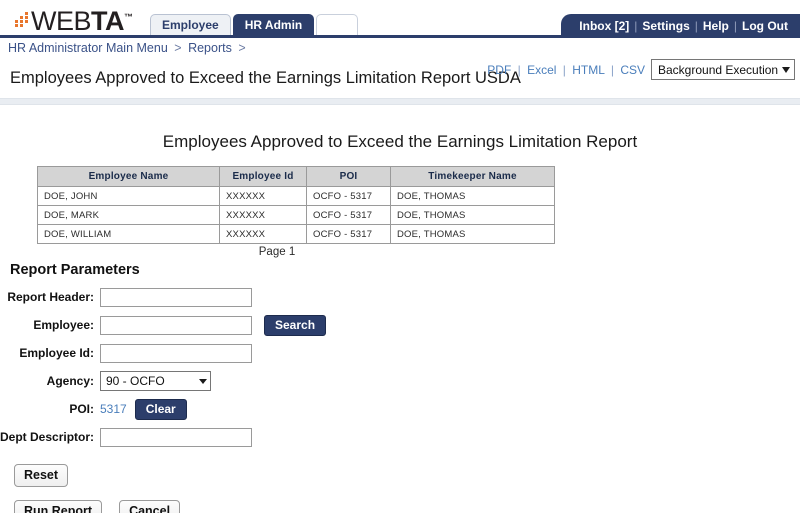 This screenshot has width=800, height=513. I want to click on export-excel-link: Excel, so click(541, 70).